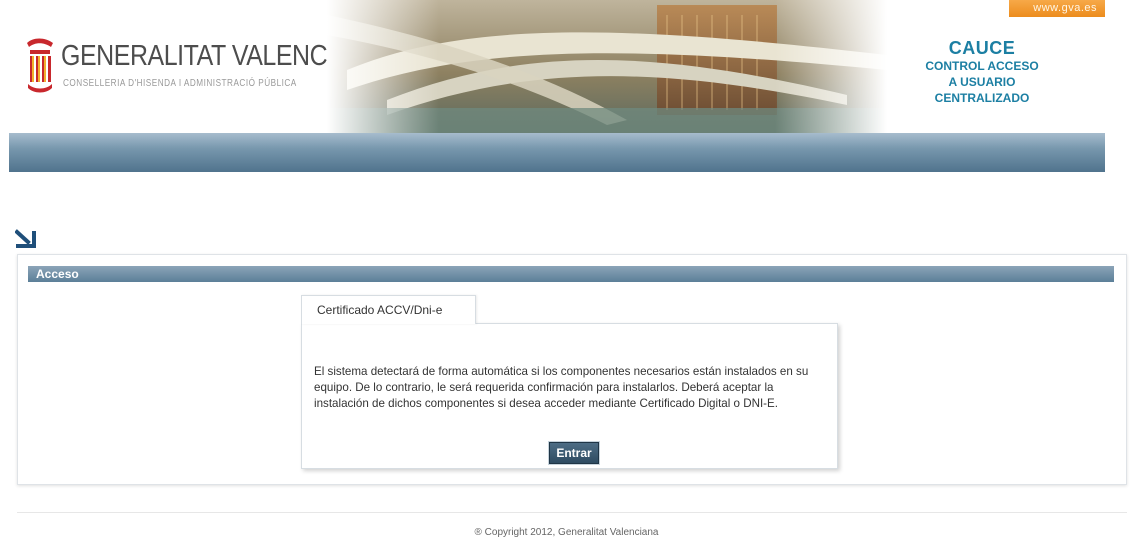  What do you see at coordinates (607, 66) in the screenshot?
I see `header-photo` at bounding box center [607, 66].